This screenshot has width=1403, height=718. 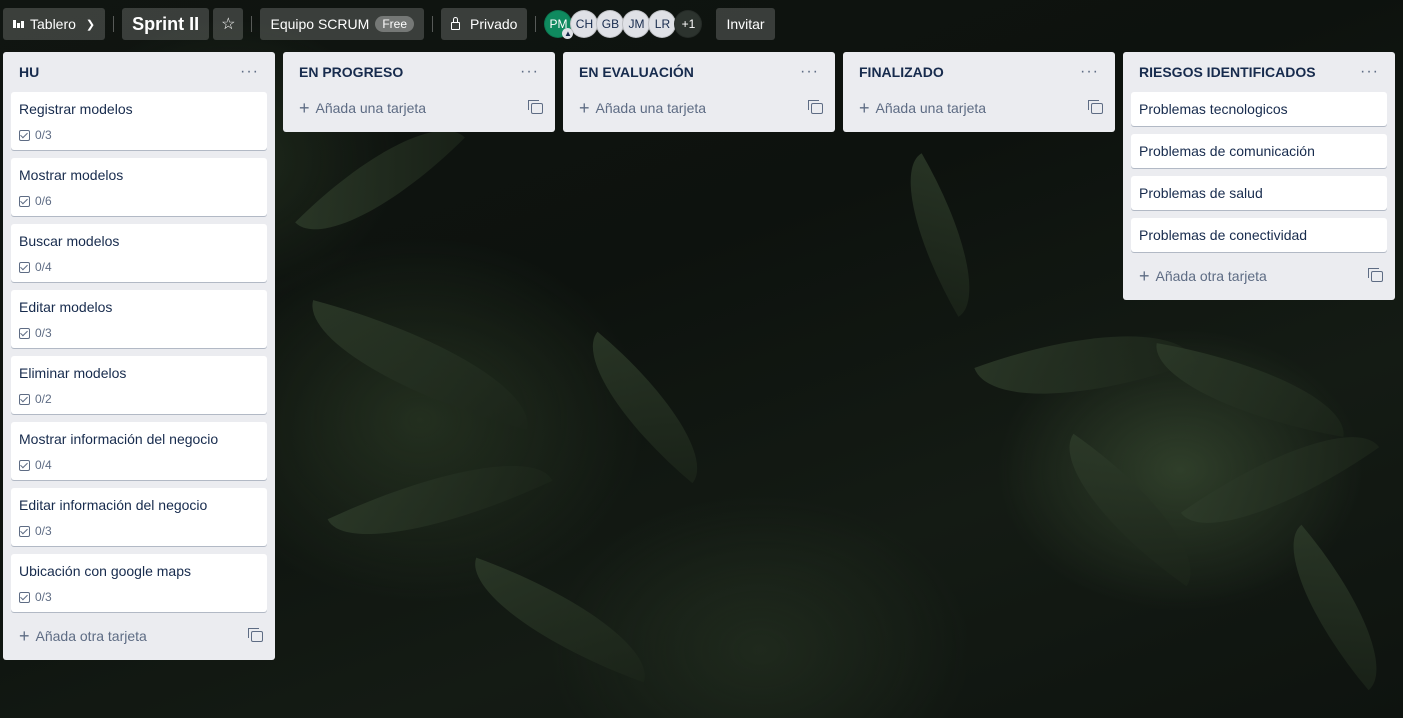 What do you see at coordinates (166, 24) in the screenshot?
I see `board-title: Sprint II` at bounding box center [166, 24].